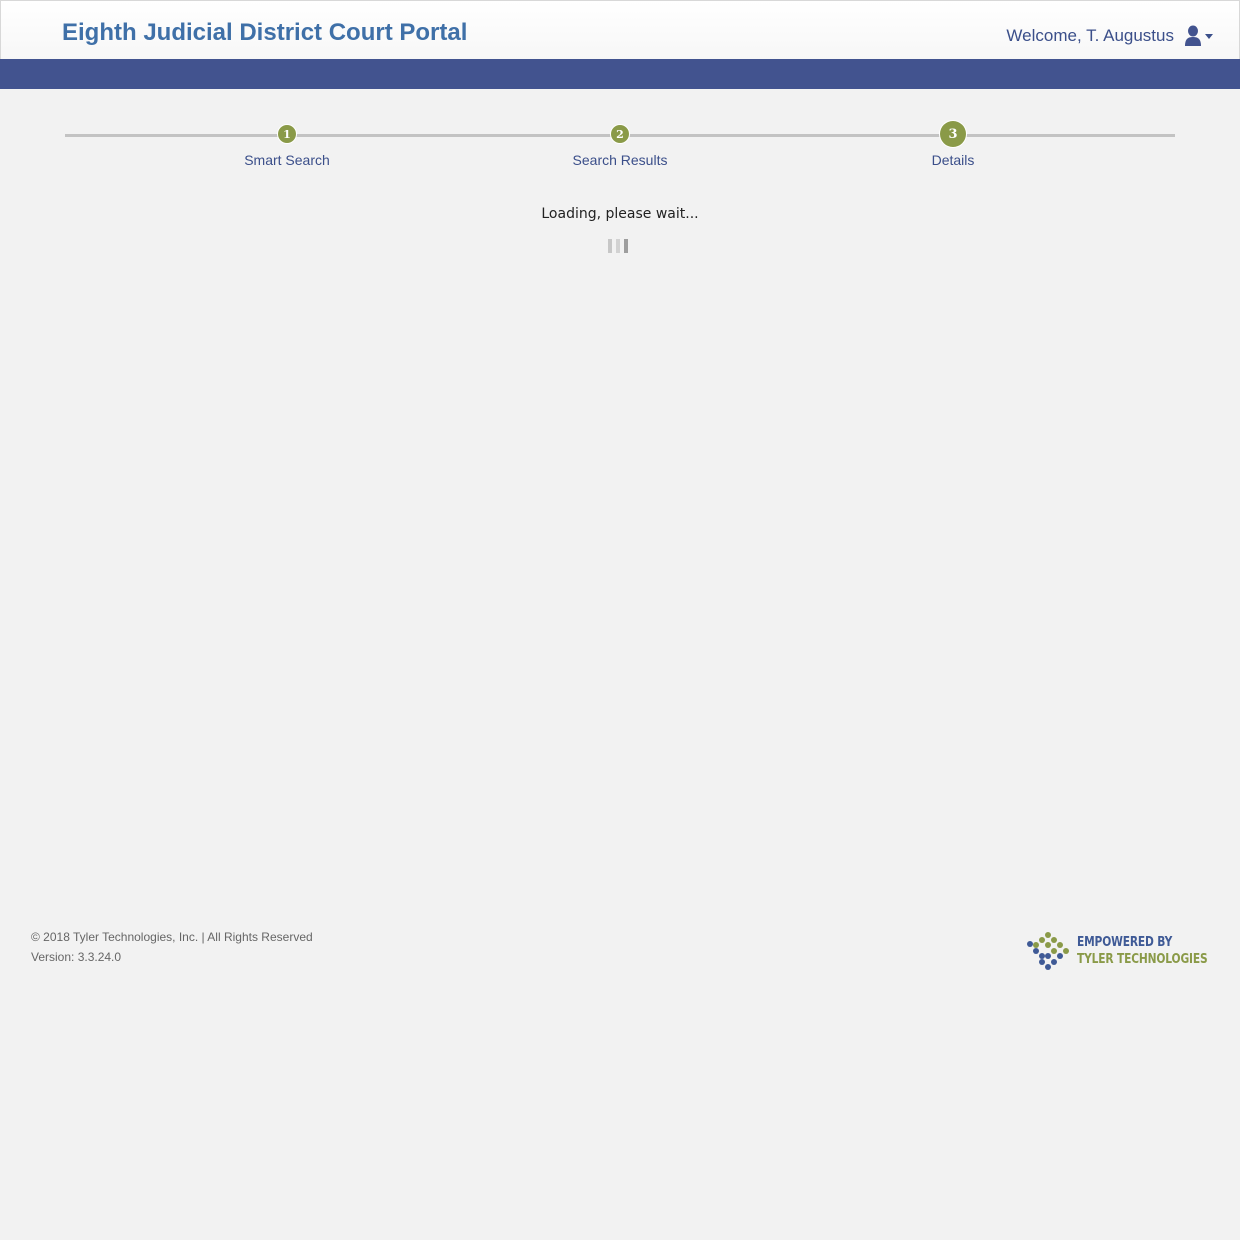  I want to click on caret-down-icon, so click(1209, 36).